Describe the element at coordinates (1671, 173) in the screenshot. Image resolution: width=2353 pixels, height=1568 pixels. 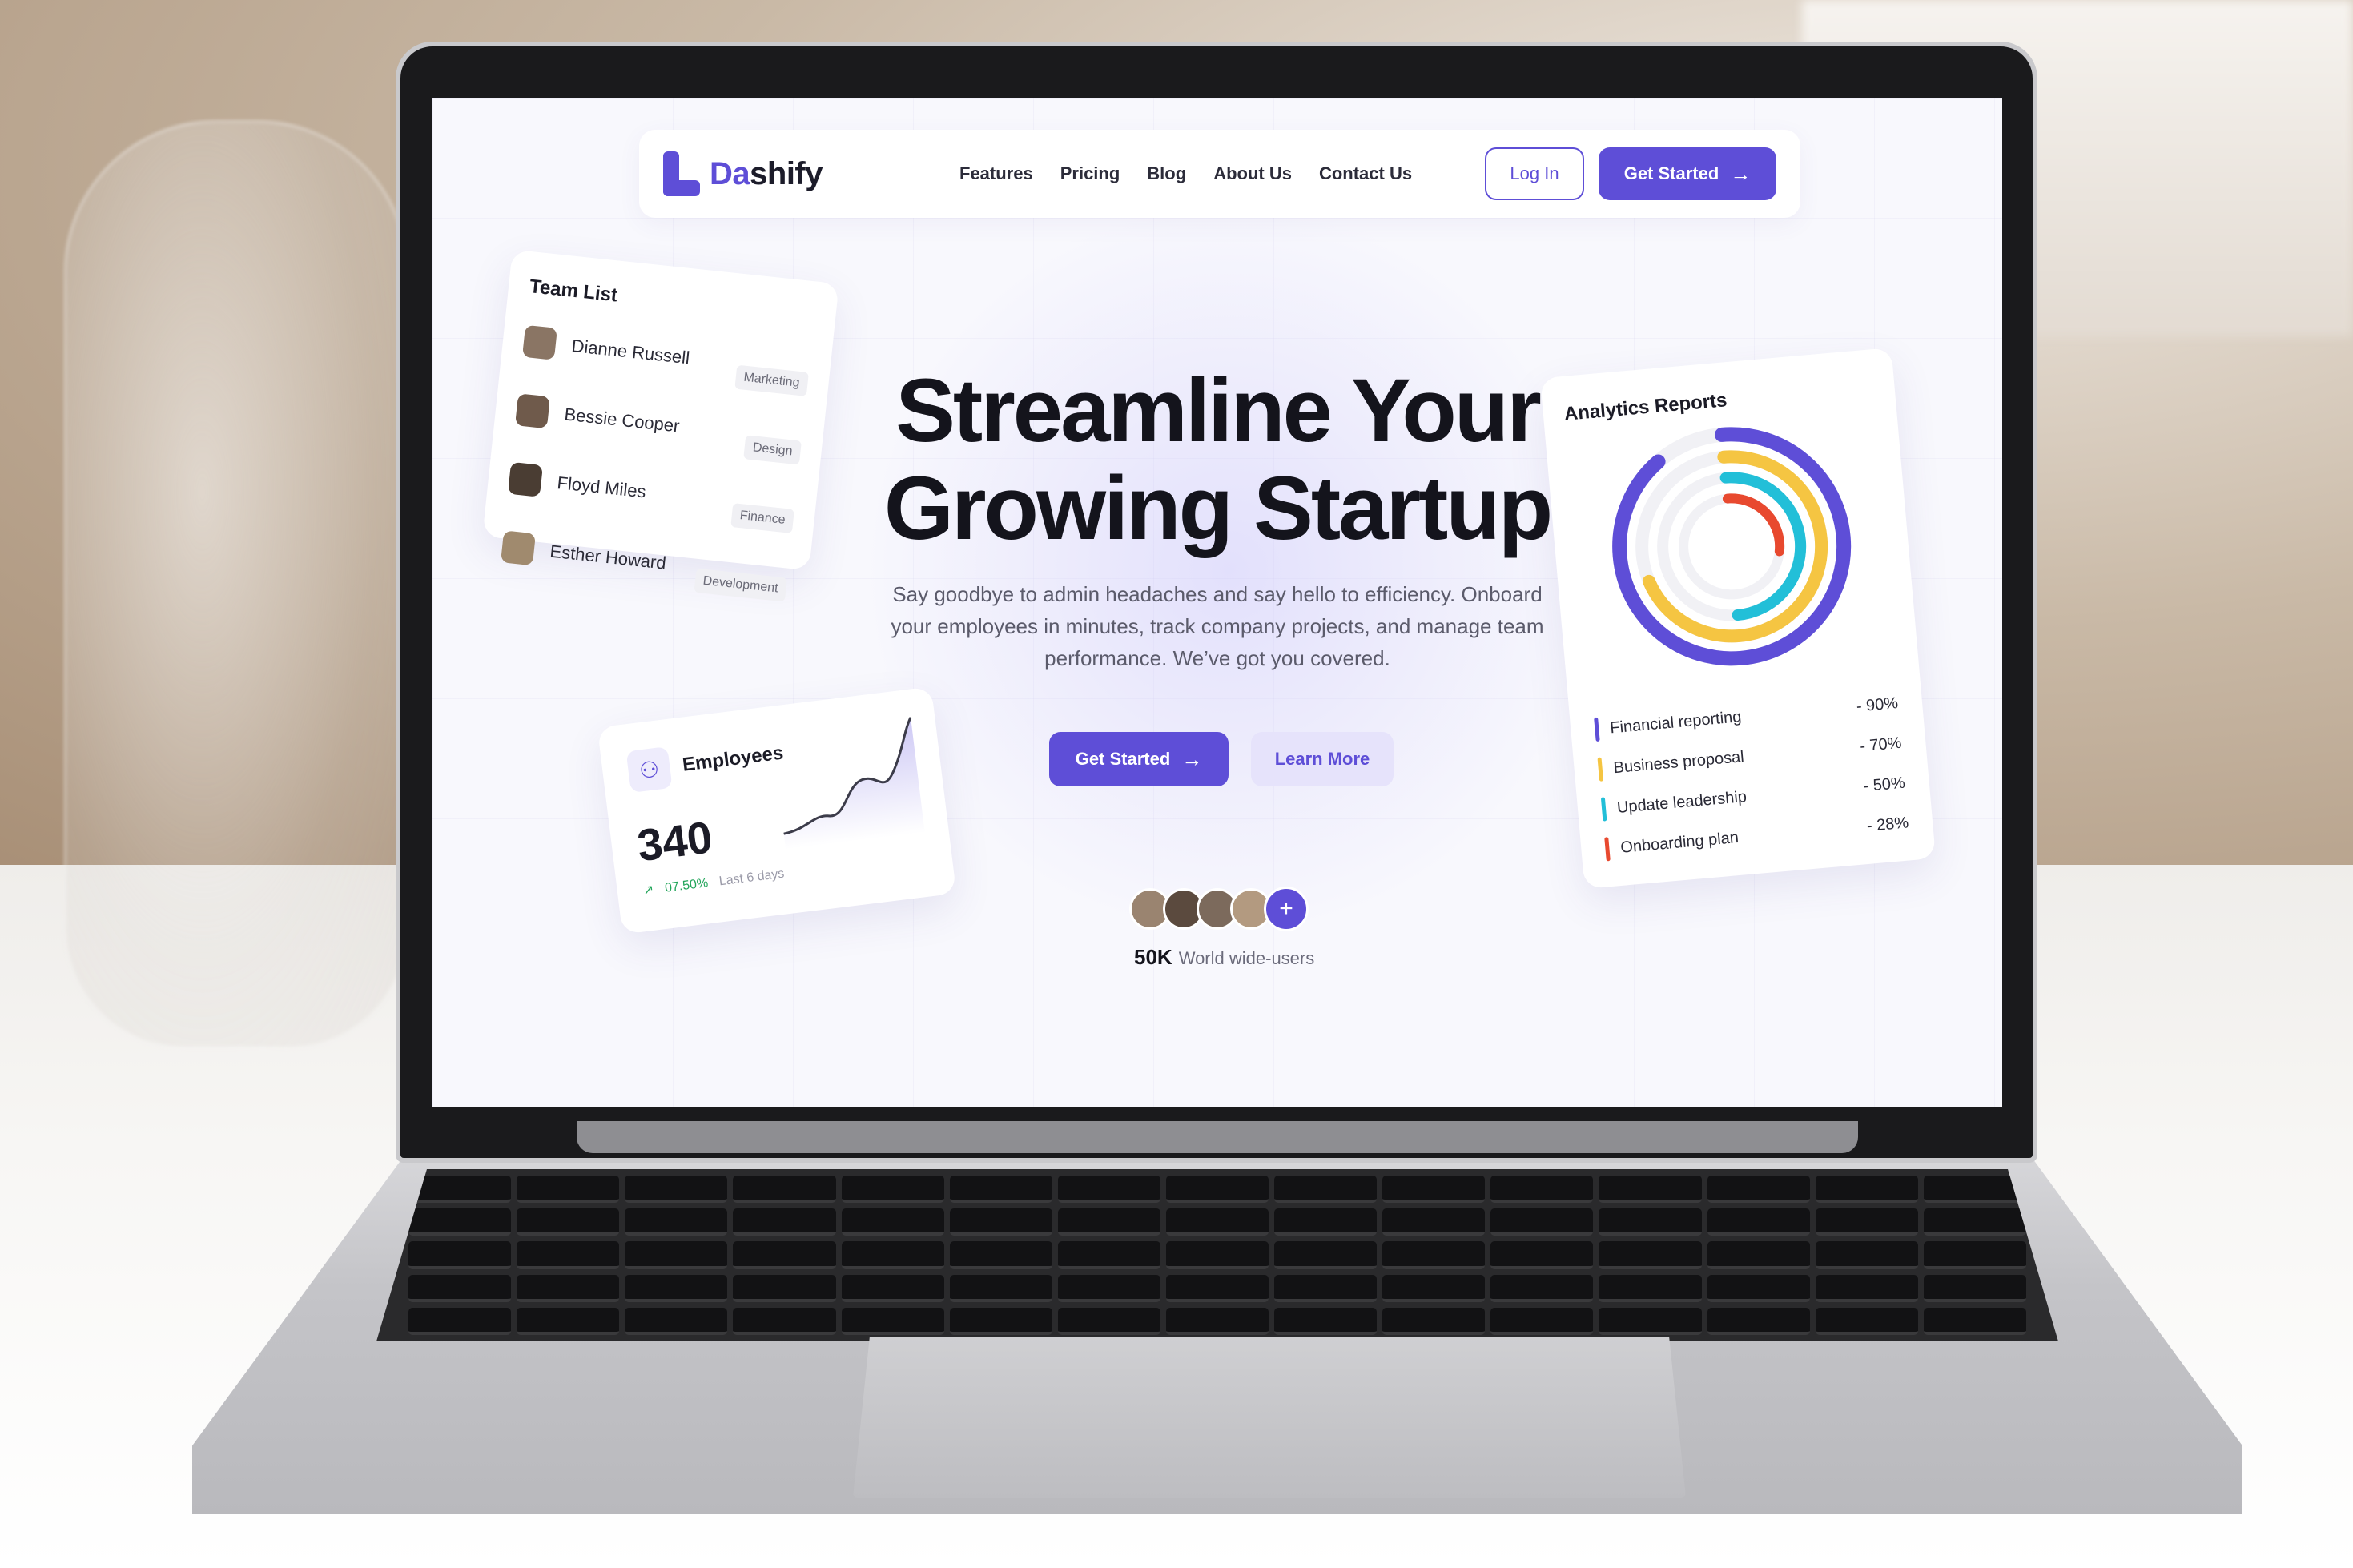
I see `nav-get-started-label: Get Started` at that location.